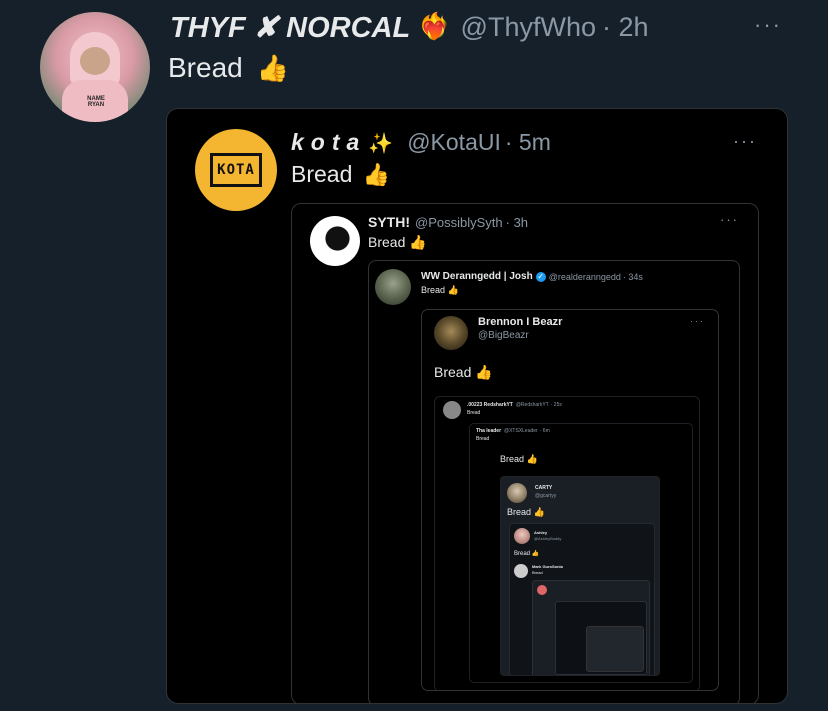  I want to click on tha-leader-time: · 6m, so click(545, 431).